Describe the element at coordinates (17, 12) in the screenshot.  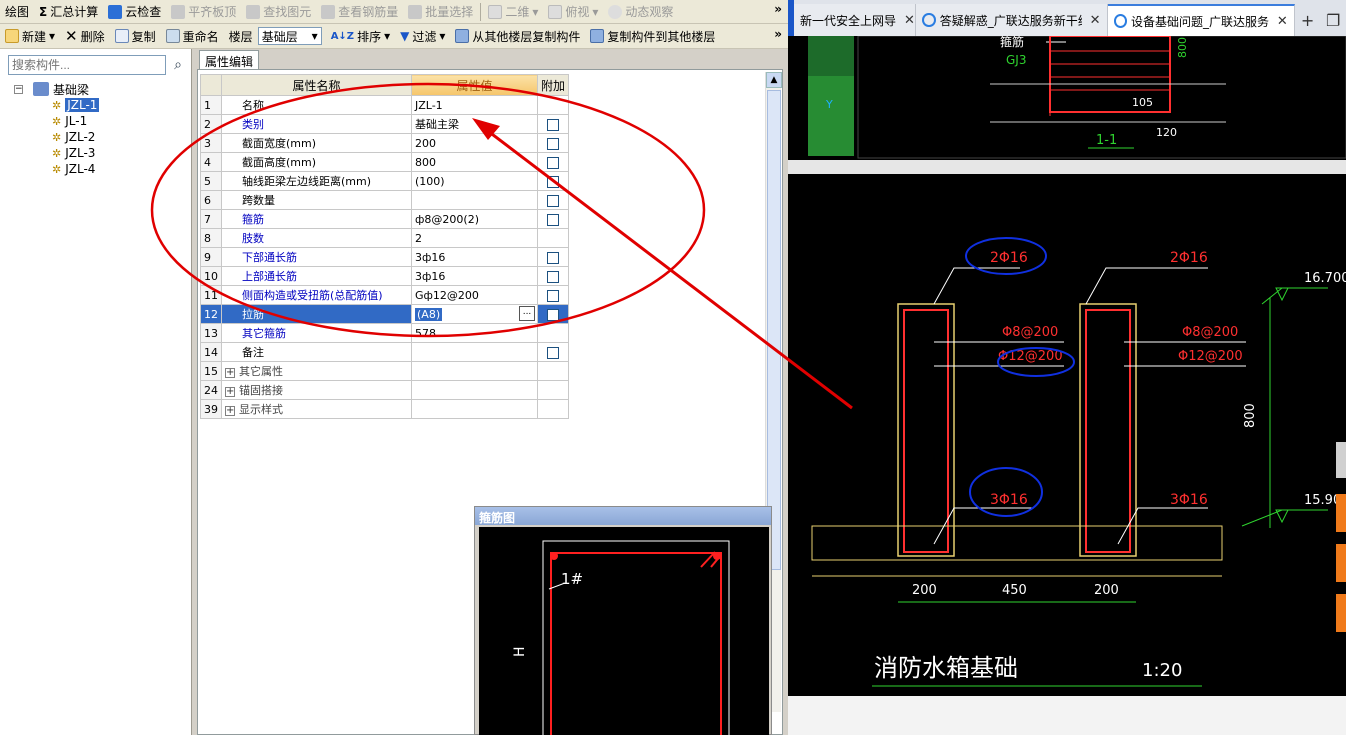
I see `draw-button: 绘图` at that location.